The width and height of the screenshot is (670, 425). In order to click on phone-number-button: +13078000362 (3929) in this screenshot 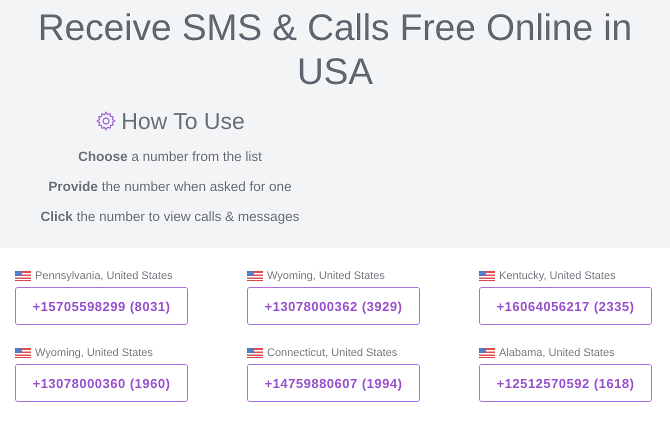, I will do `click(333, 306)`.